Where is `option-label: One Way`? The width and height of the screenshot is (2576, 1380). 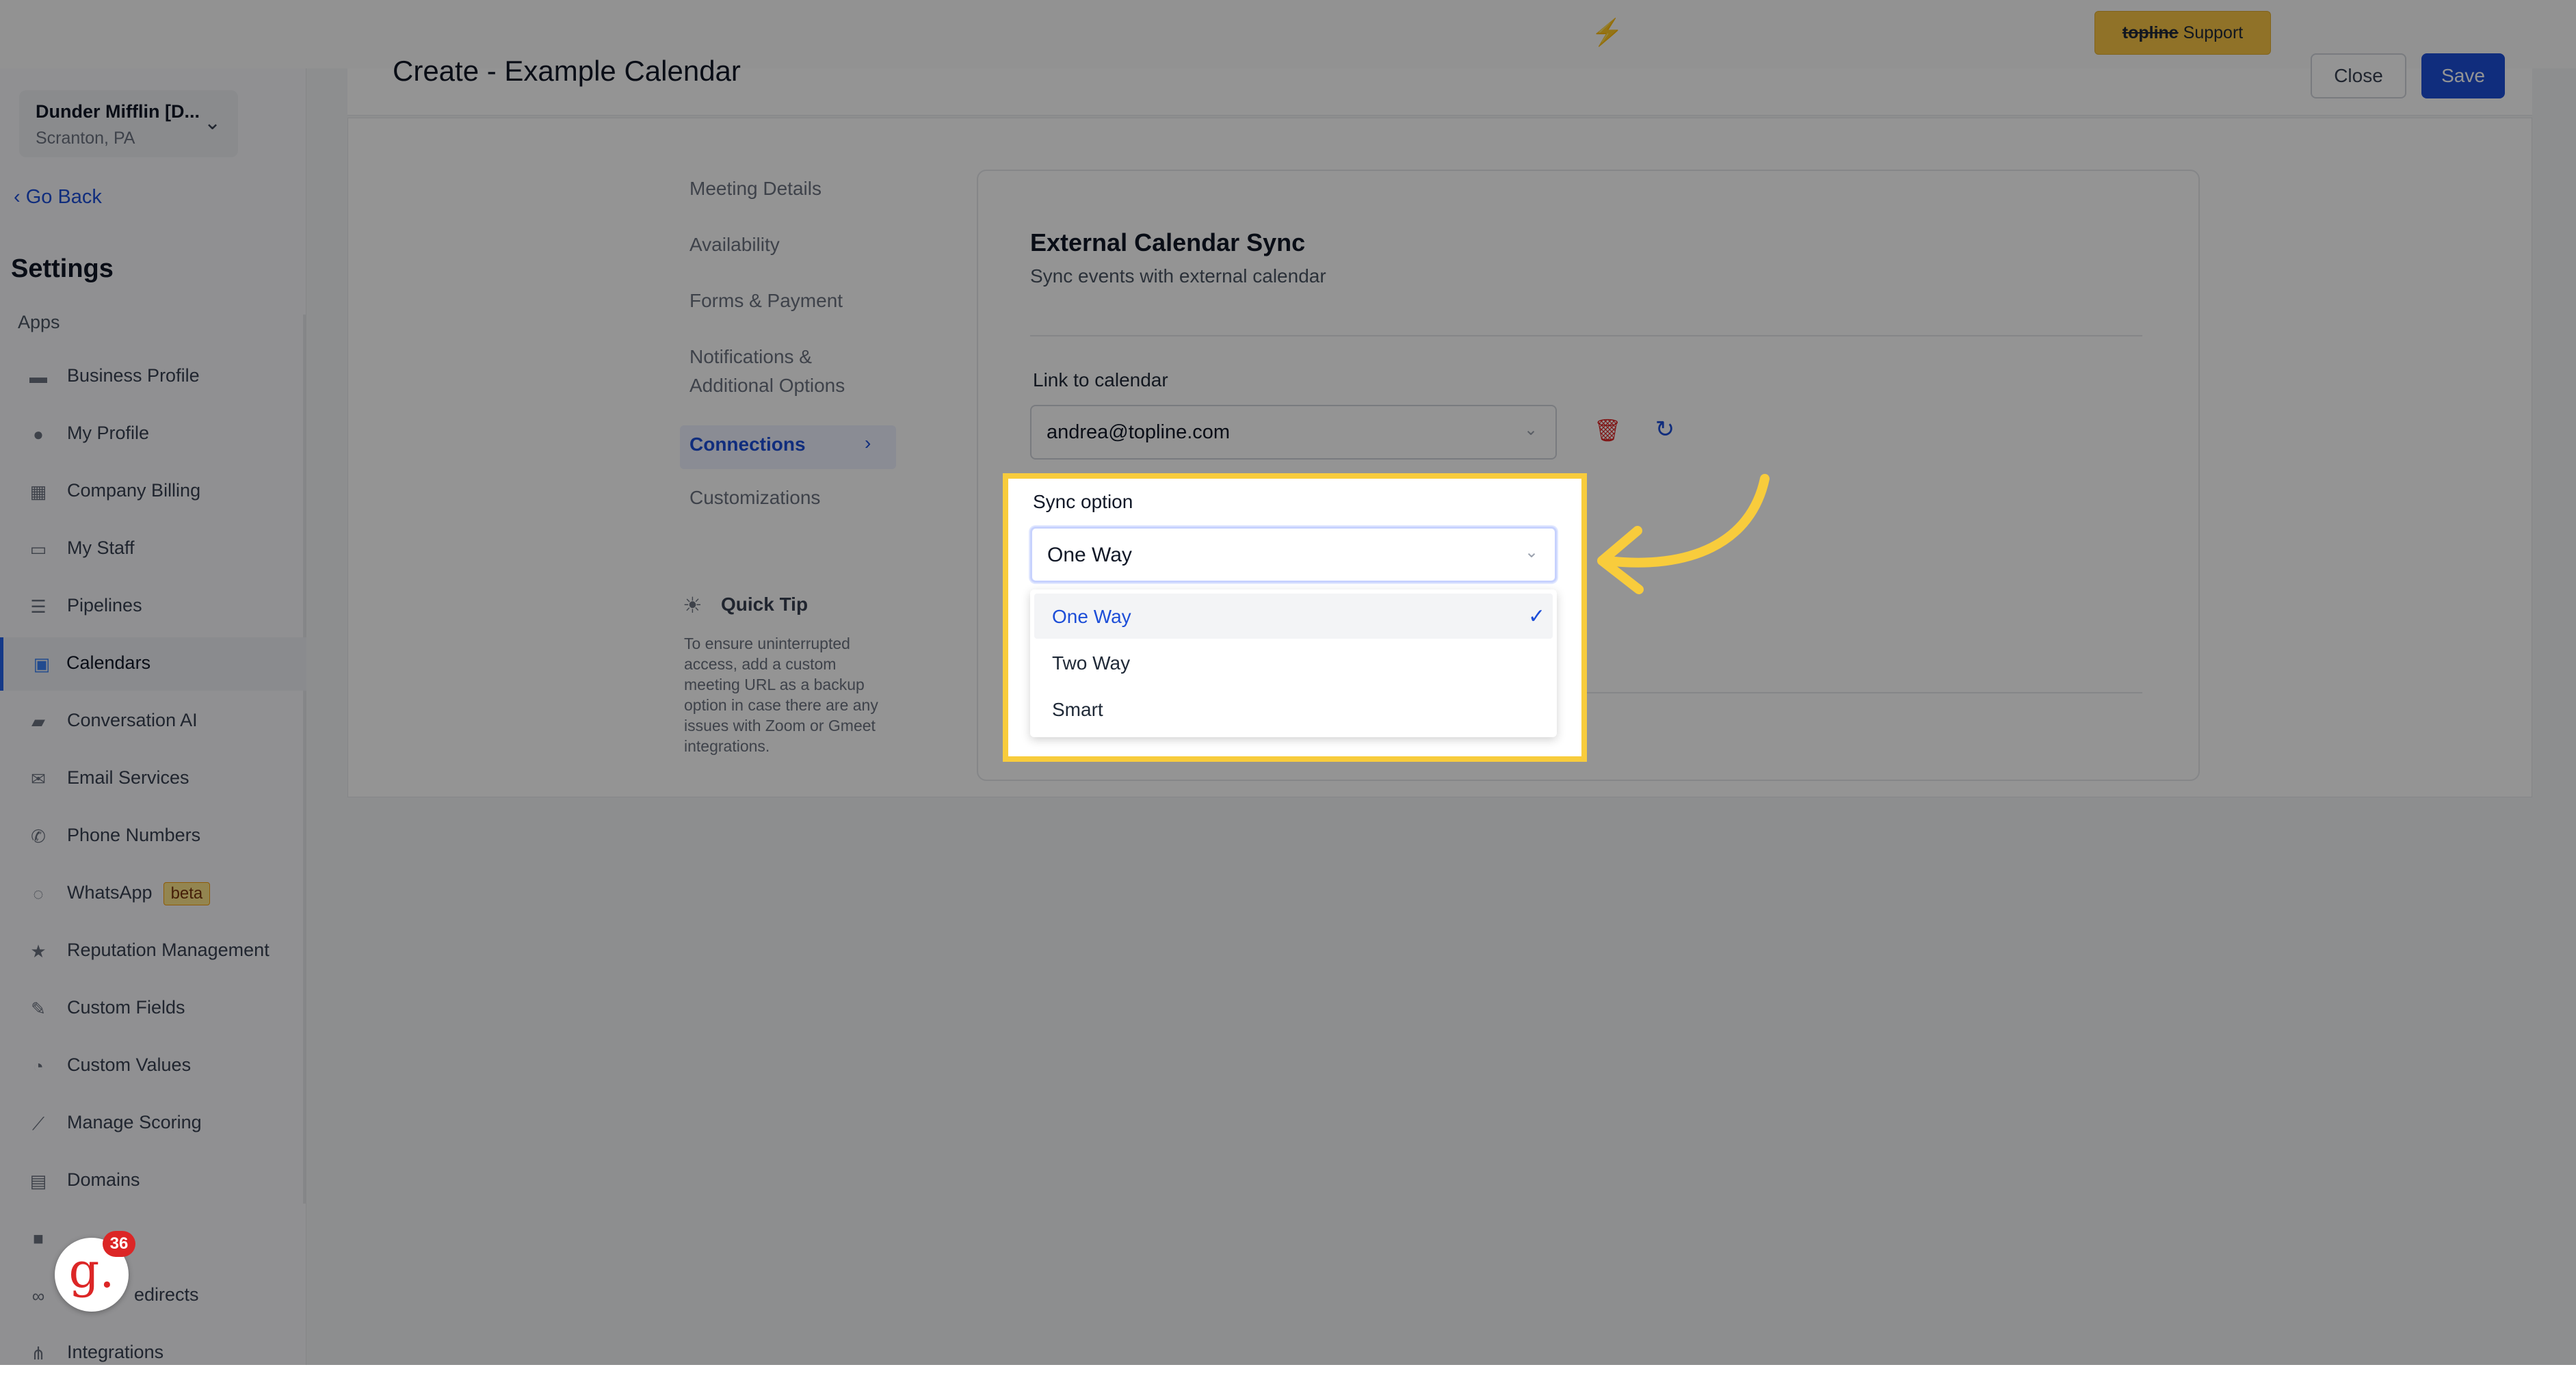
option-label: One Way is located at coordinates (1091, 616).